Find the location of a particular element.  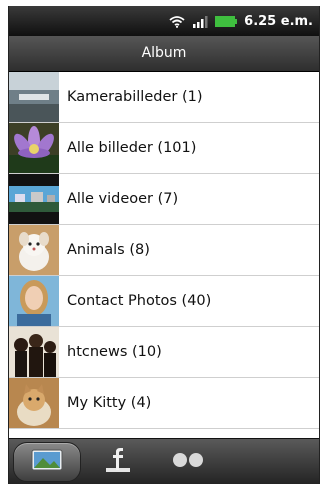

camera-thumbnail-icon is located at coordinates (34, 97).